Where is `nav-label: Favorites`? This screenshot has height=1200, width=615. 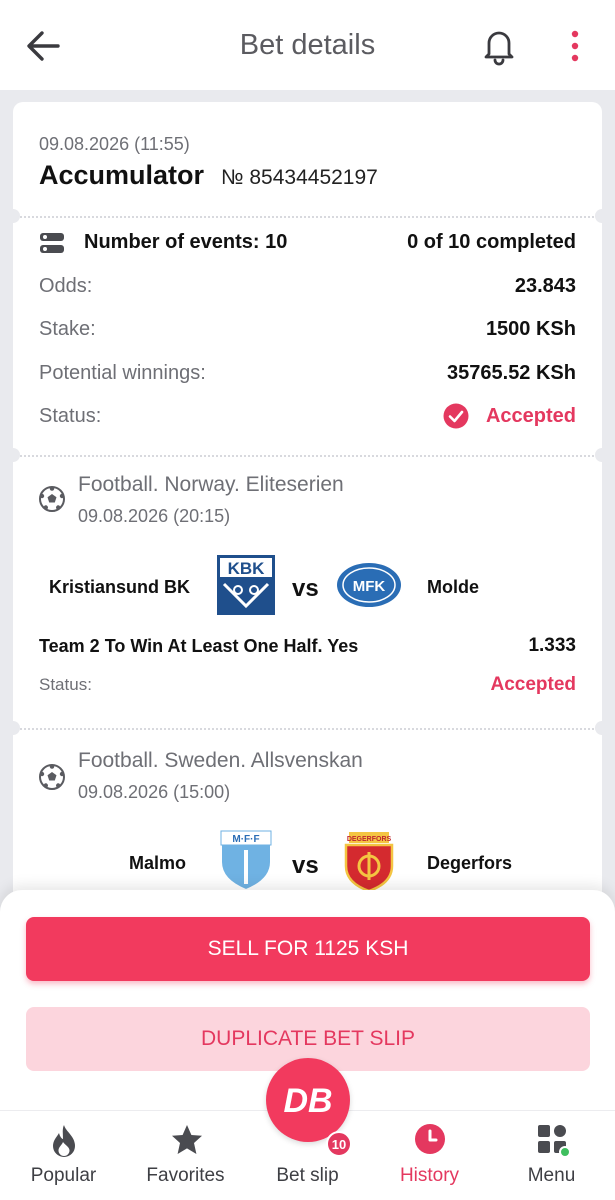 nav-label: Favorites is located at coordinates (185, 1175).